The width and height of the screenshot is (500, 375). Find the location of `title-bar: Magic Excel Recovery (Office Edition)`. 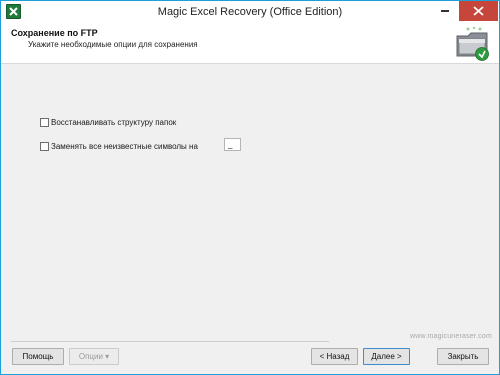

title-bar: Magic Excel Recovery (Office Edition) is located at coordinates (250, 12).